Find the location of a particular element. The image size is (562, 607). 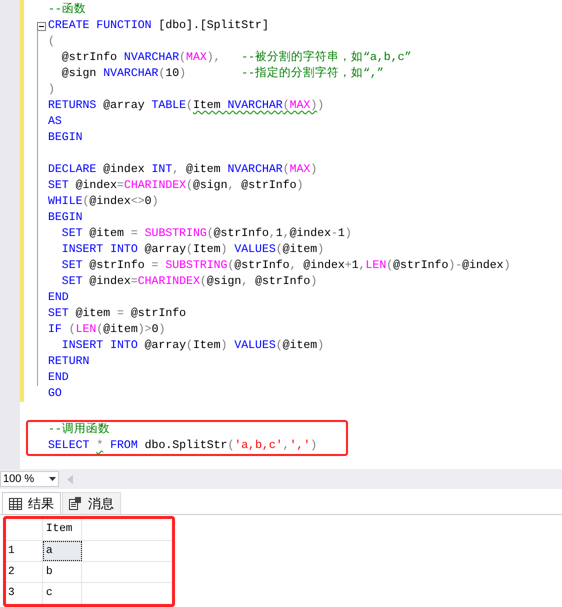

code-line: IF (LEN(@item)>0) is located at coordinates (107, 330).